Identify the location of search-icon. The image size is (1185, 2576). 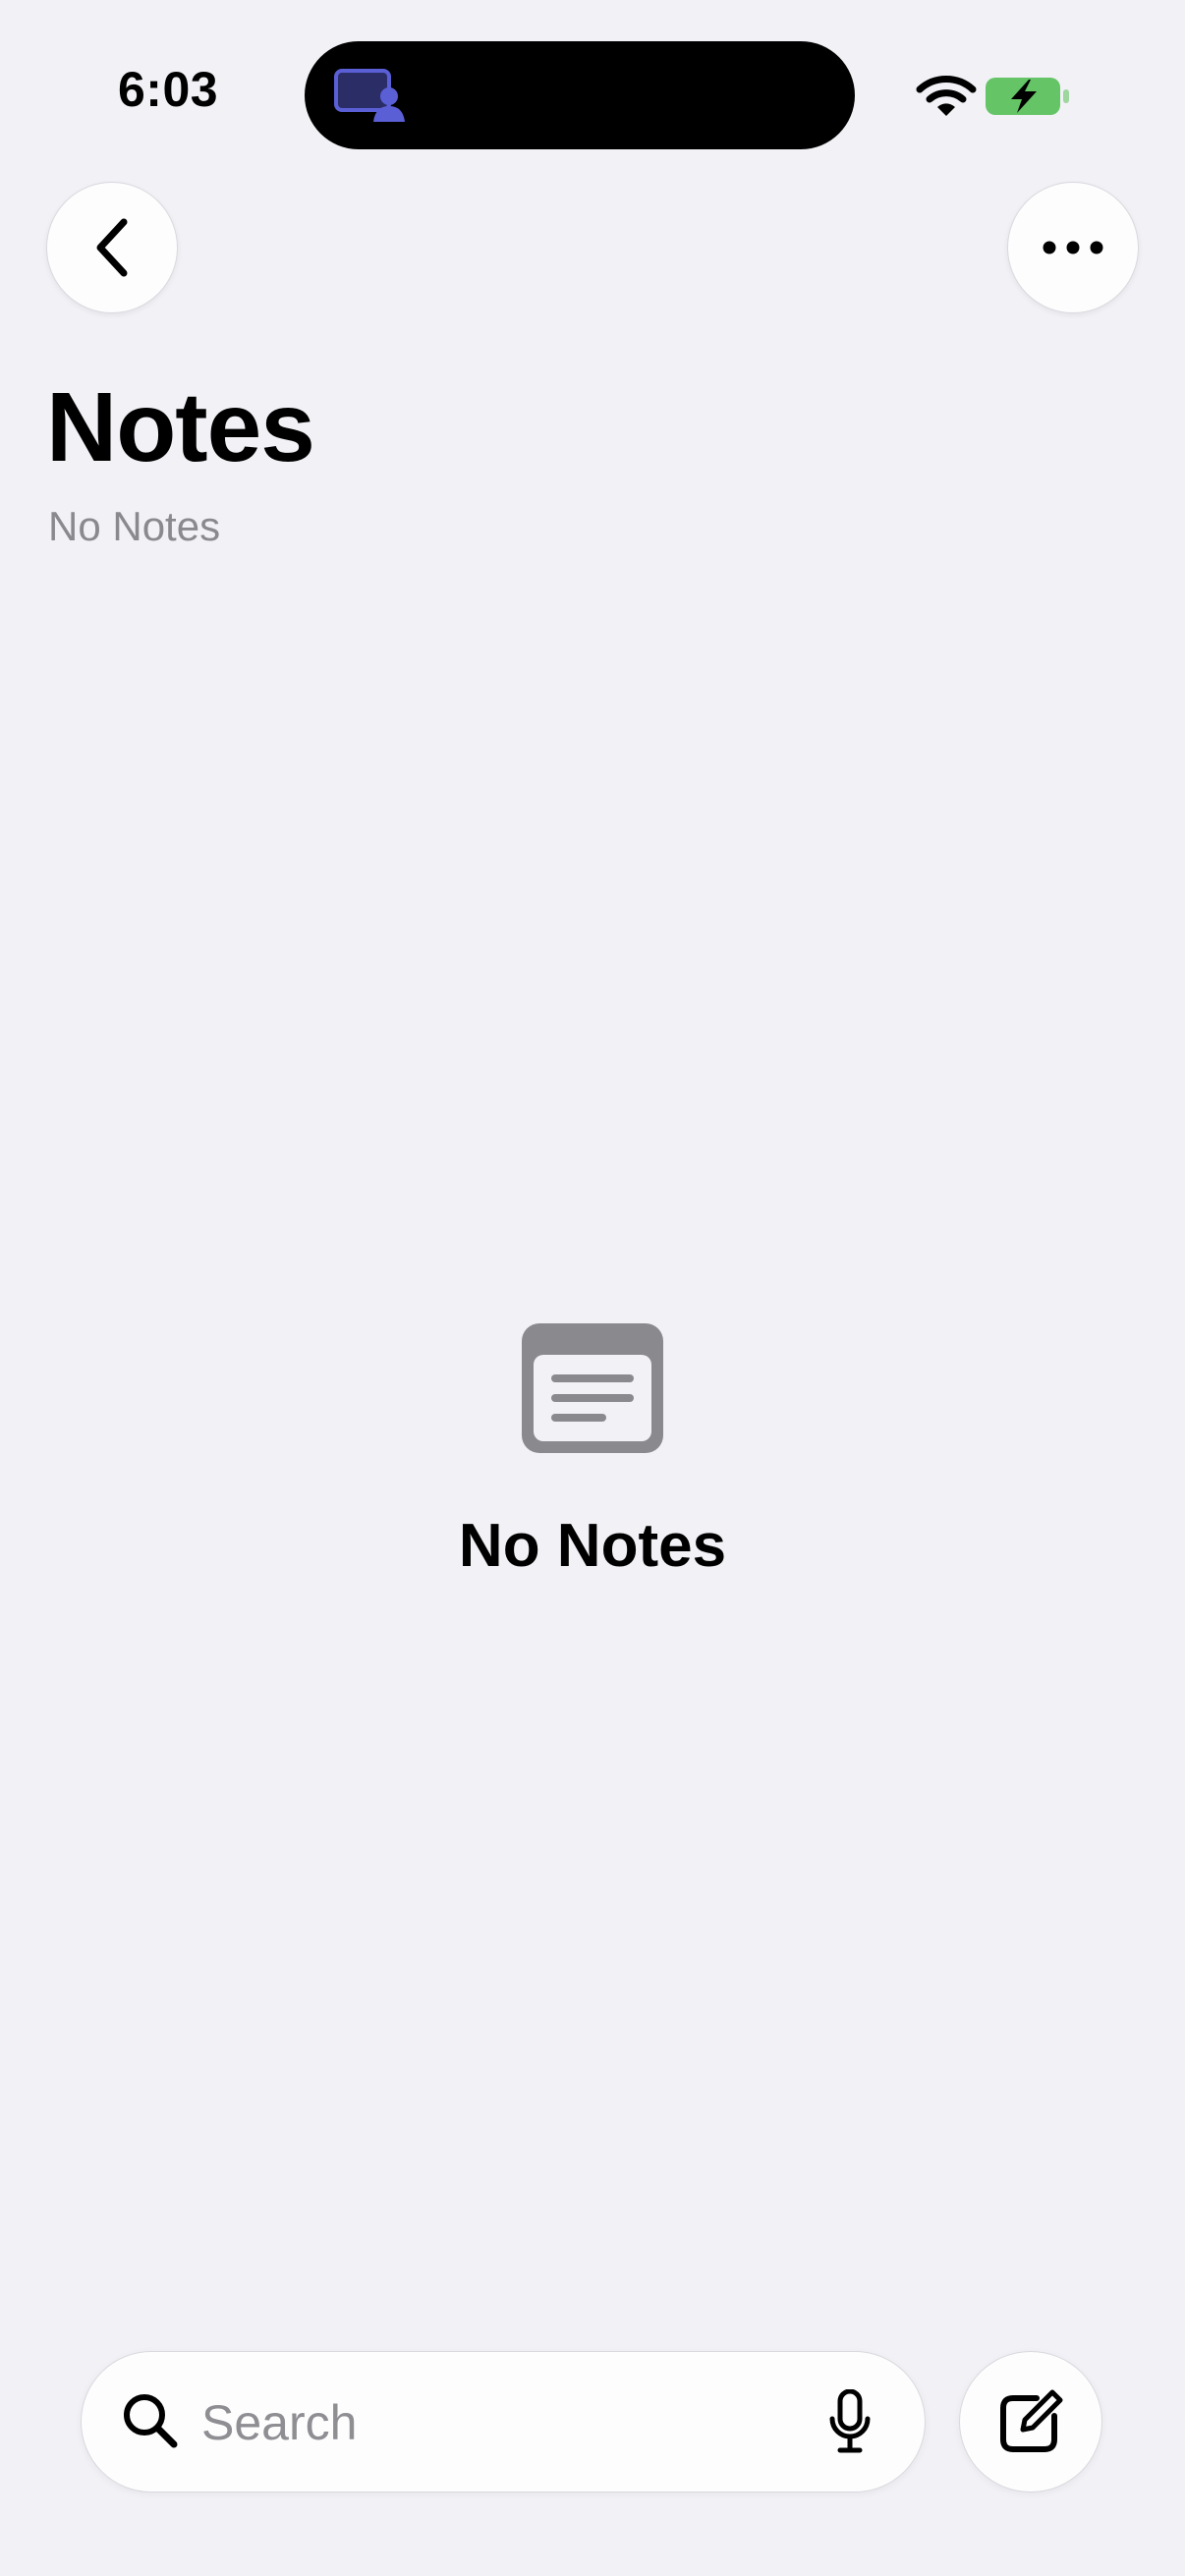
(151, 2421).